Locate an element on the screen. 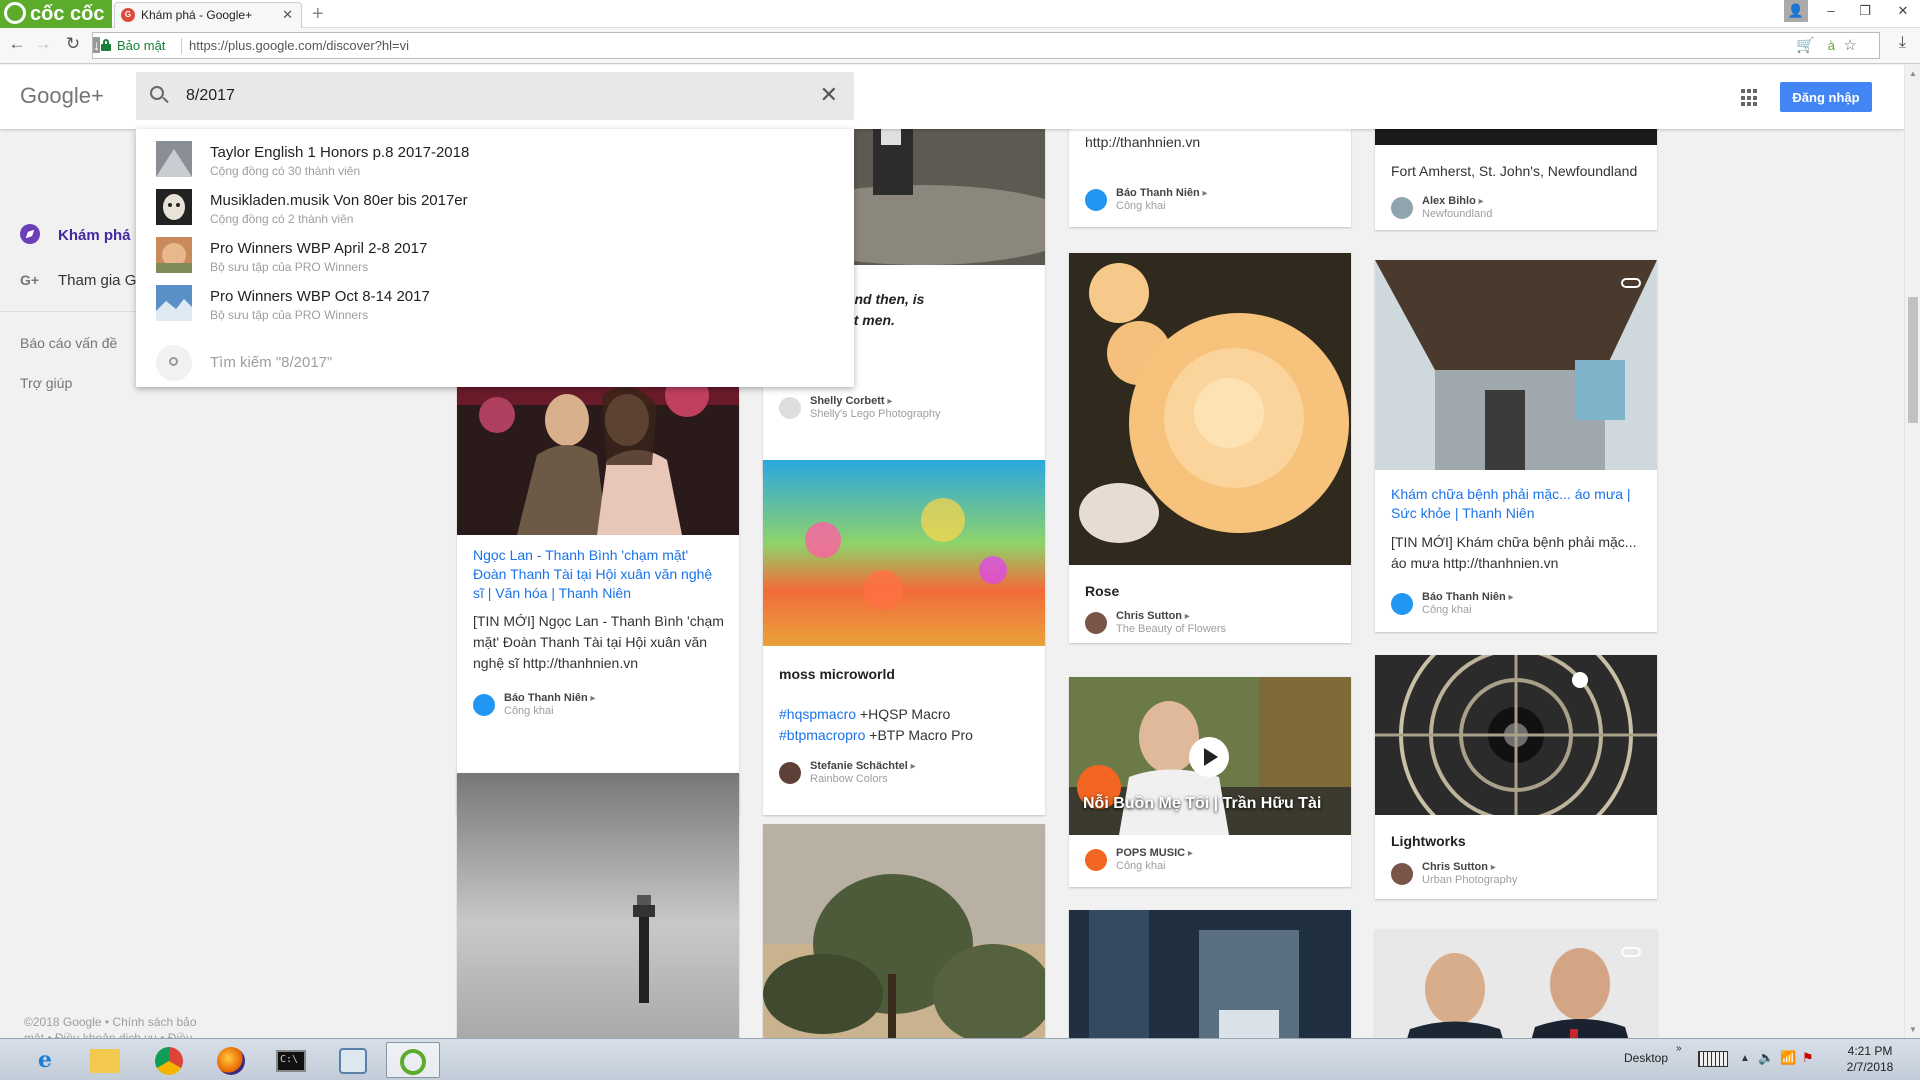 This screenshot has height=1080, width=1920. clock-time: 4:21 PM is located at coordinates (1870, 1051).